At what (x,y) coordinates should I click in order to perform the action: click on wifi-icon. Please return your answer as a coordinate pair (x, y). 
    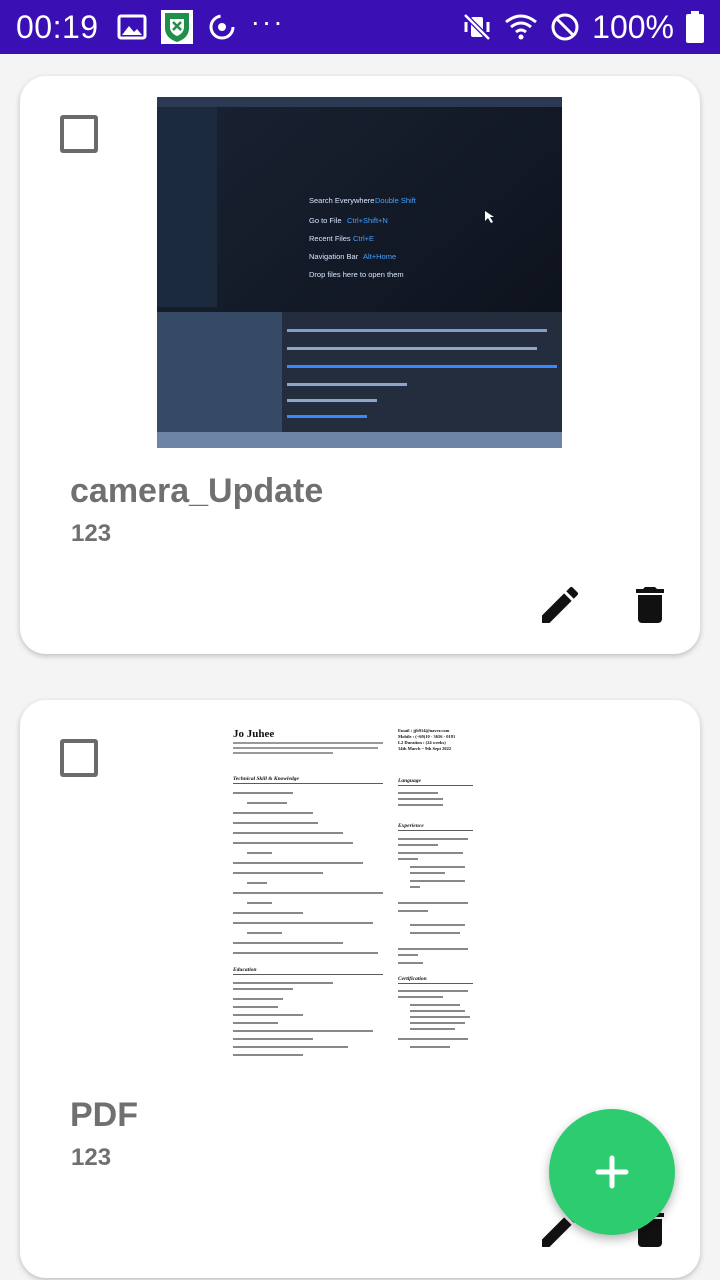
    Looking at the image, I should click on (521, 27).